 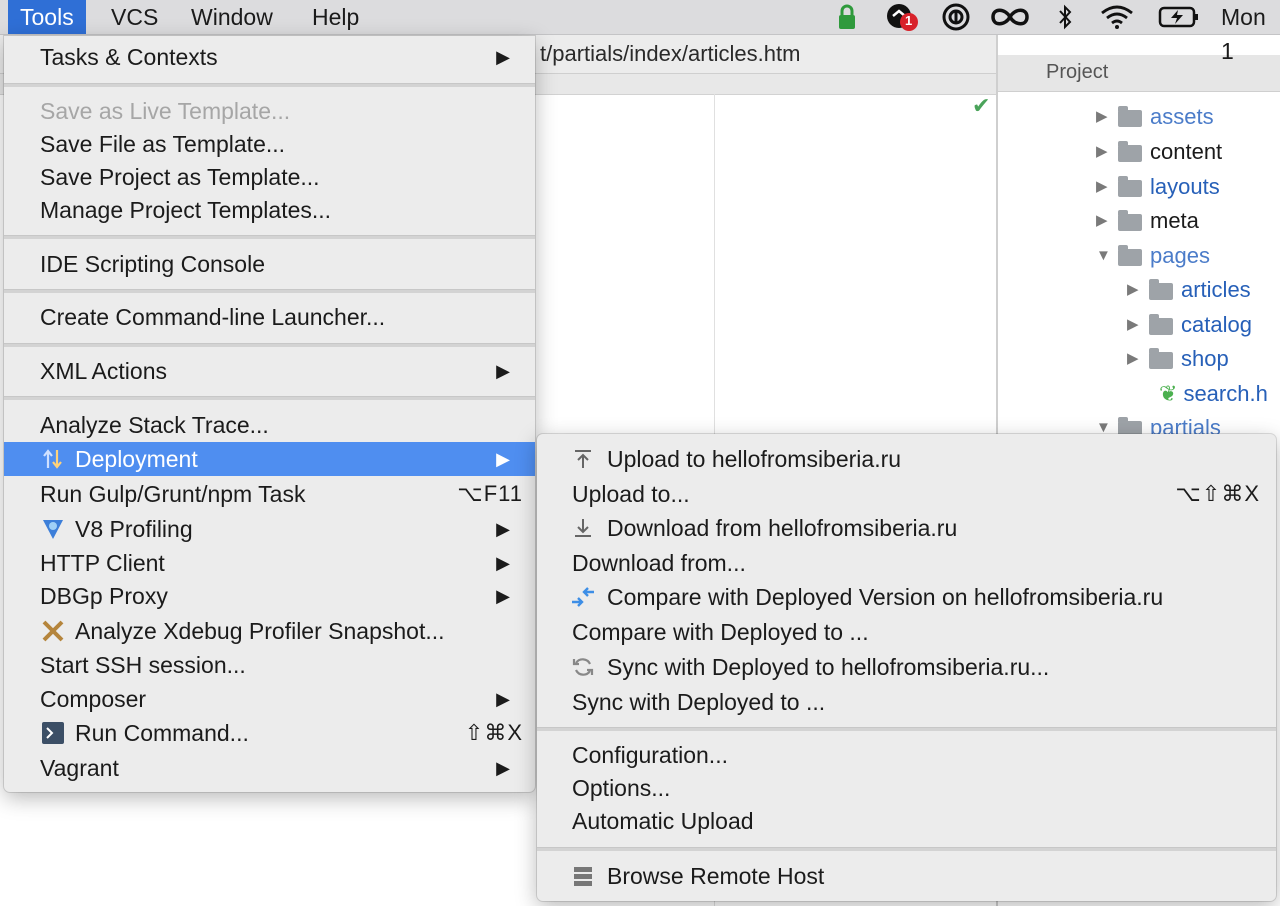 What do you see at coordinates (906, 876) in the screenshot?
I see `menu-item-browse-remote-host: Browse Remote Host` at bounding box center [906, 876].